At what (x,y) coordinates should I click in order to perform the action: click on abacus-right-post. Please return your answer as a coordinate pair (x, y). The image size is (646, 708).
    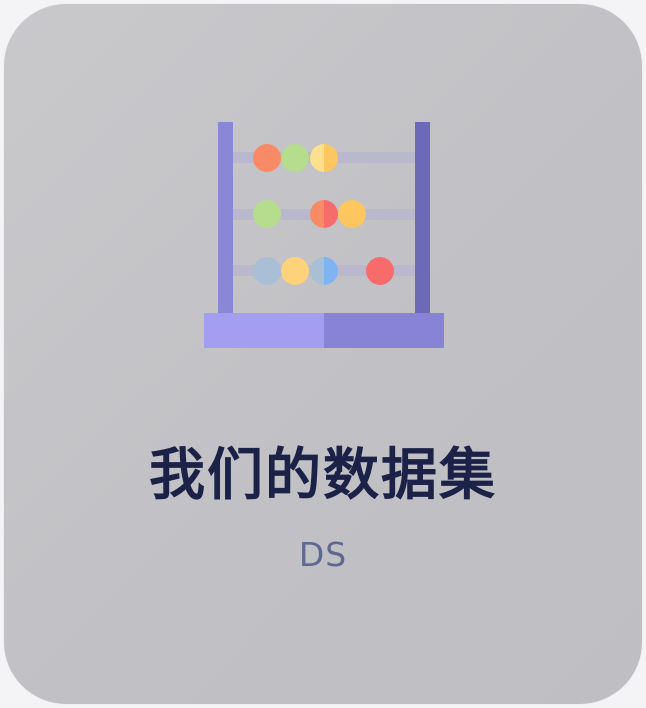
    Looking at the image, I should click on (422, 220).